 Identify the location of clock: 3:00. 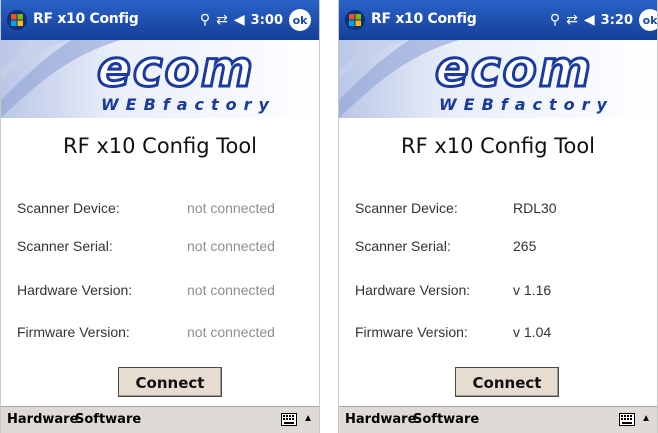
(267, 20).